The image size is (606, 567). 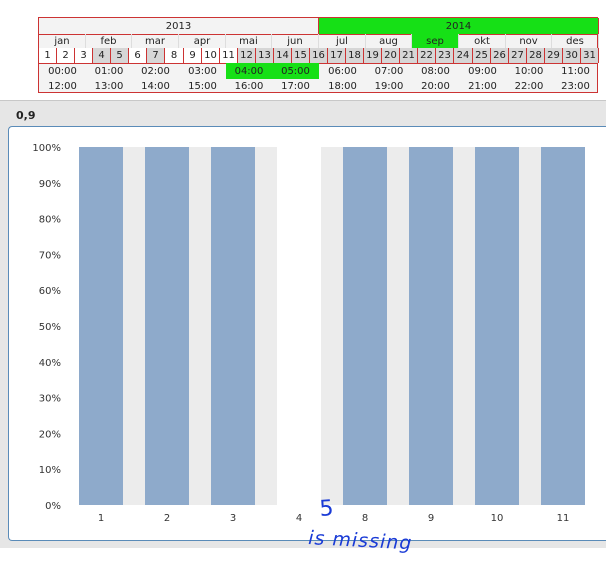 What do you see at coordinates (109, 86) in the screenshot?
I see `hour-13-00: 13:00` at bounding box center [109, 86].